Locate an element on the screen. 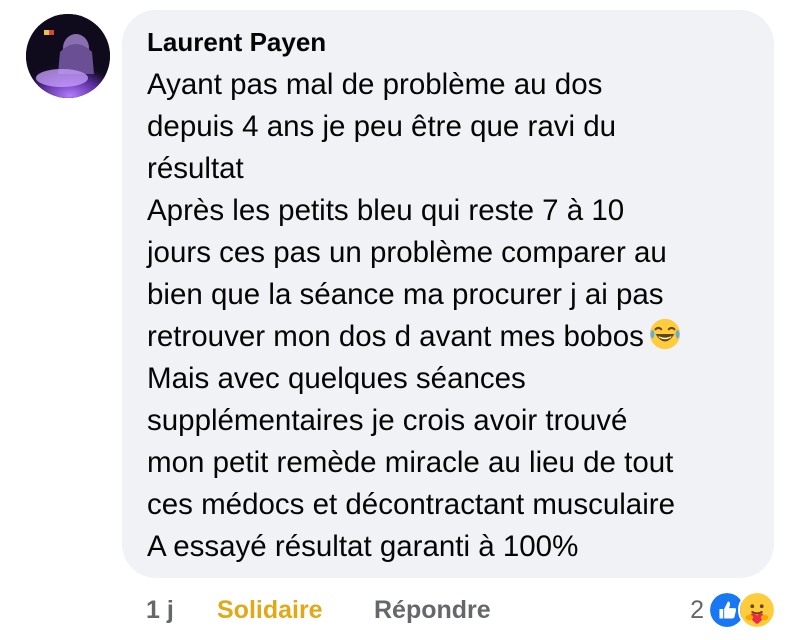 The image size is (800, 640). author-name: Laurent Payen is located at coordinates (460, 42).